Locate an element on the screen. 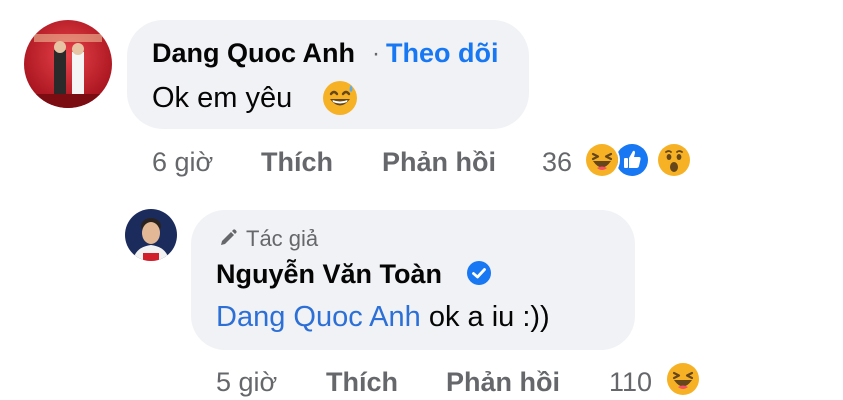 Image resolution: width=843 pixels, height=400 pixels. reply-text: Dang Quoc Anh ok a iu :)) is located at coordinates (383, 317).